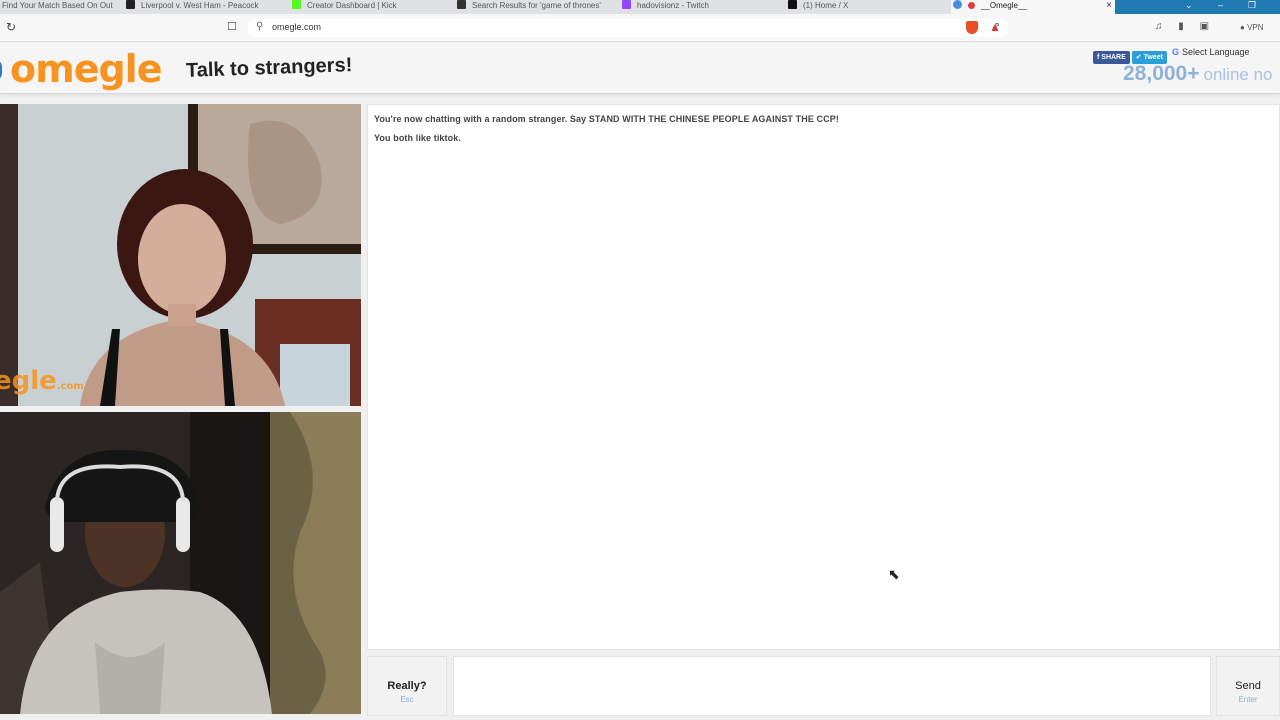  I want to click on send-button: Send Enter, so click(1248, 686).